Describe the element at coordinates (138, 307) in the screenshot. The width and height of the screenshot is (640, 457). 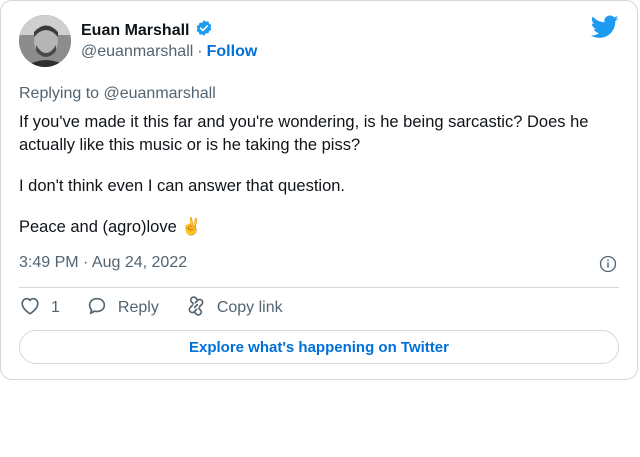
I see `reply-label: Reply` at that location.